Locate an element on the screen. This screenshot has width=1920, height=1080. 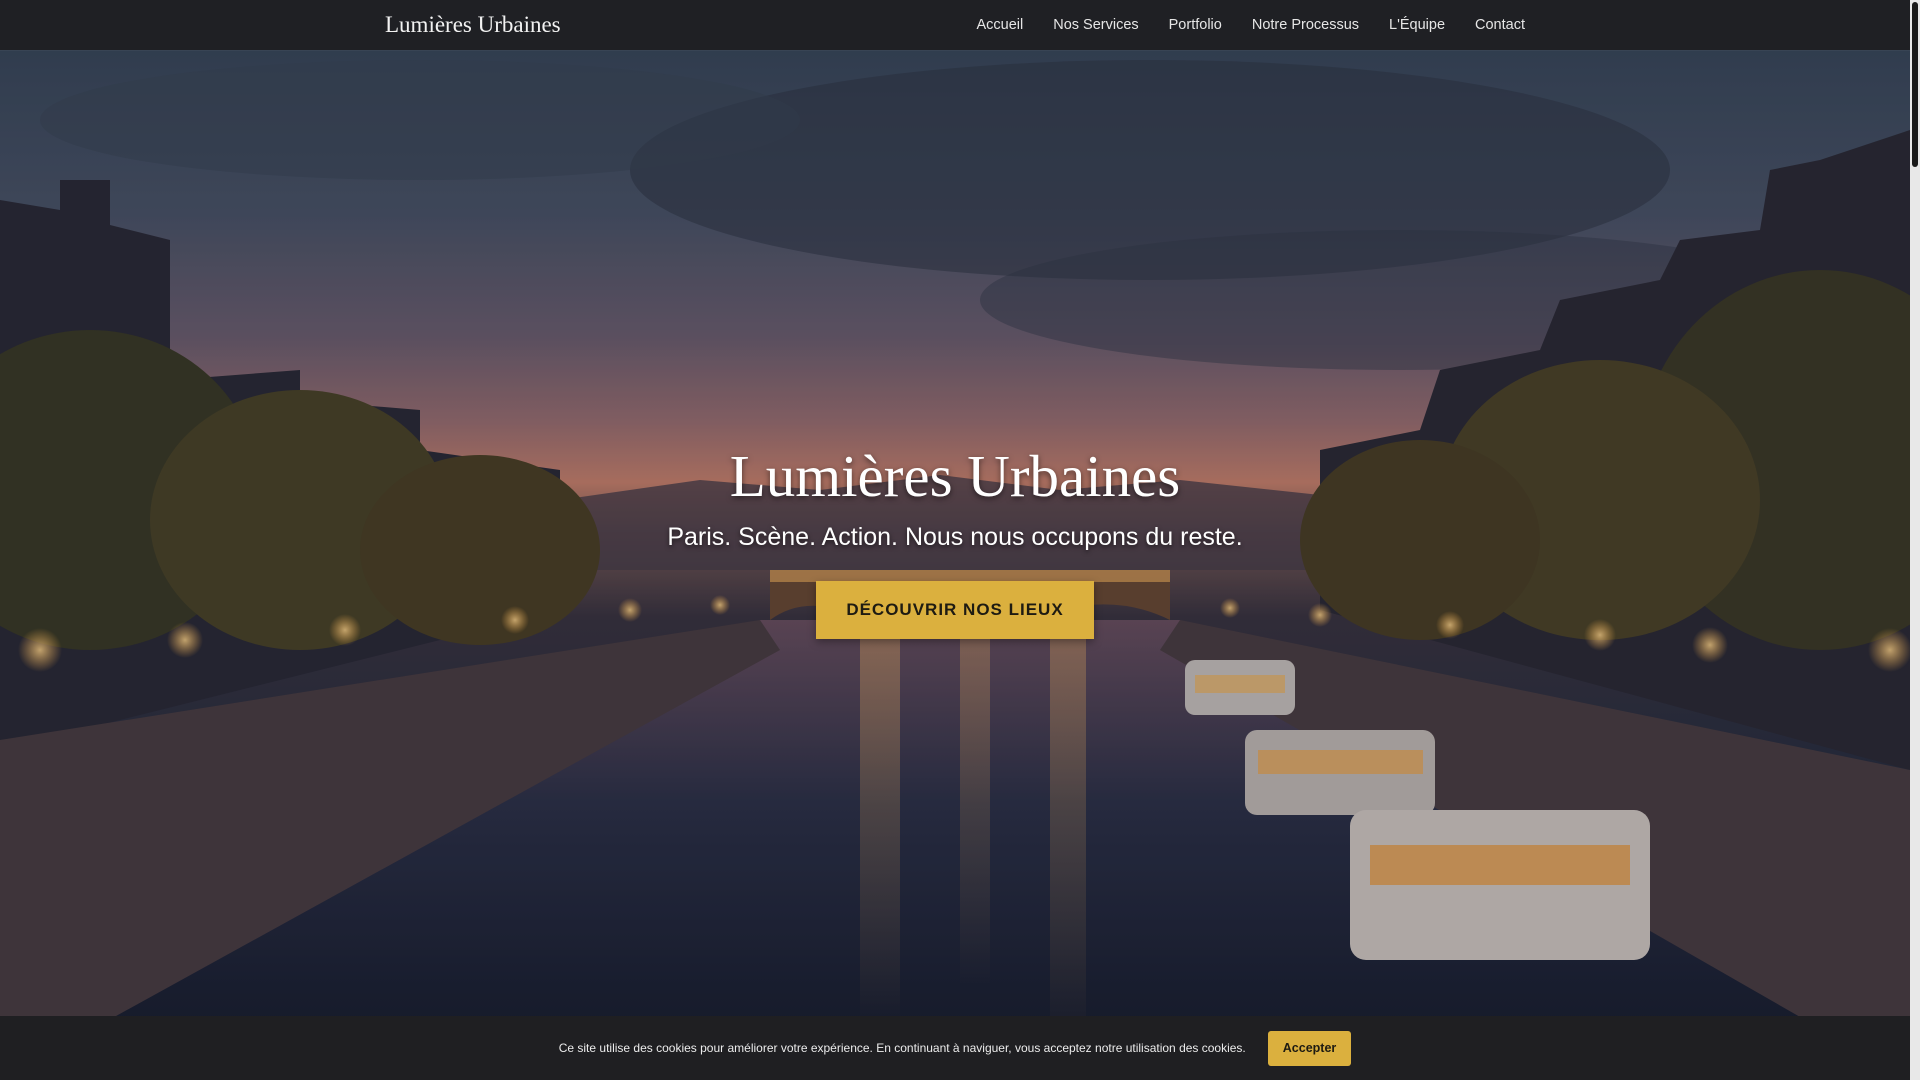
page-scrollbar is located at coordinates (1915, 540).